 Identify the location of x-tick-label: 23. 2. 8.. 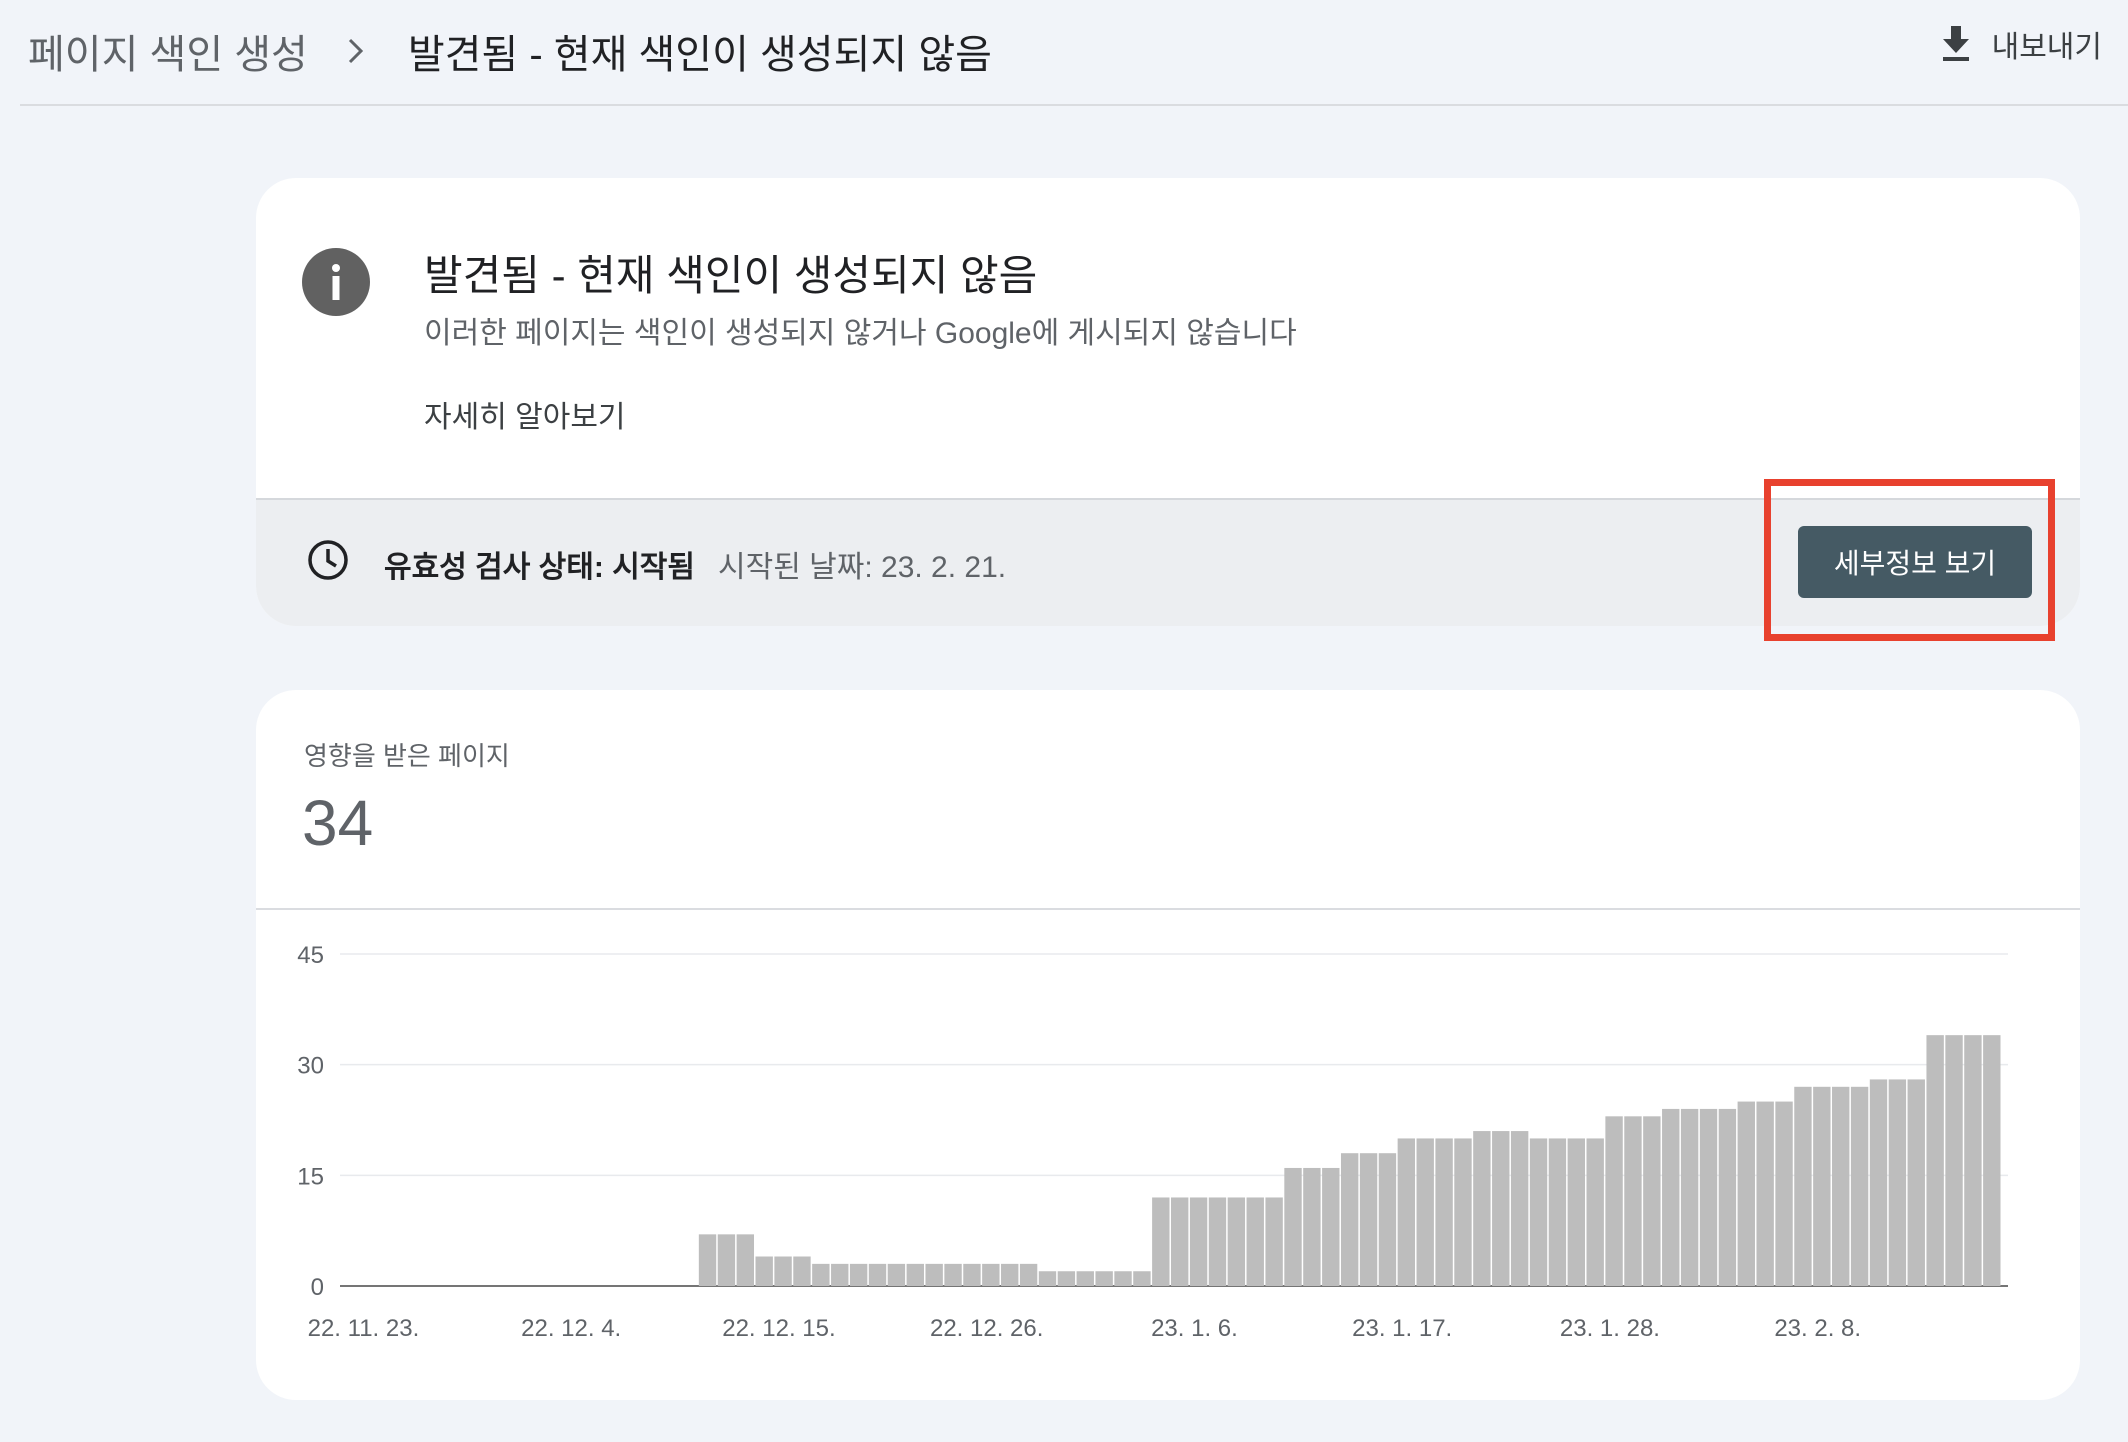
(1817, 1328).